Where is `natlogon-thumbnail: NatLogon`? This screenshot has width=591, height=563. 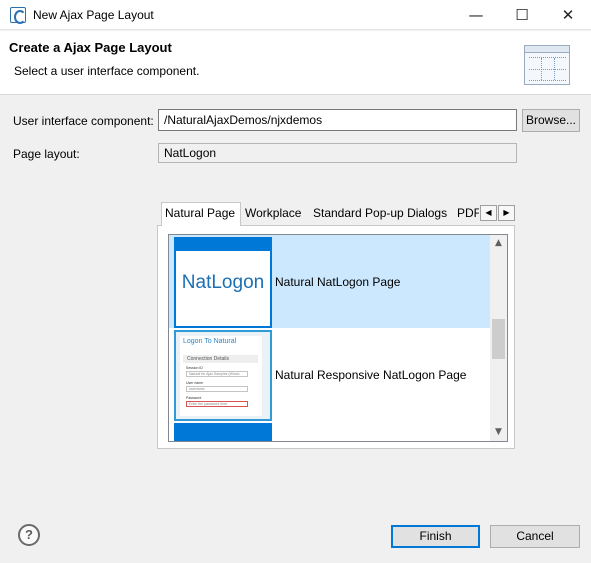 natlogon-thumbnail: NatLogon is located at coordinates (223, 282).